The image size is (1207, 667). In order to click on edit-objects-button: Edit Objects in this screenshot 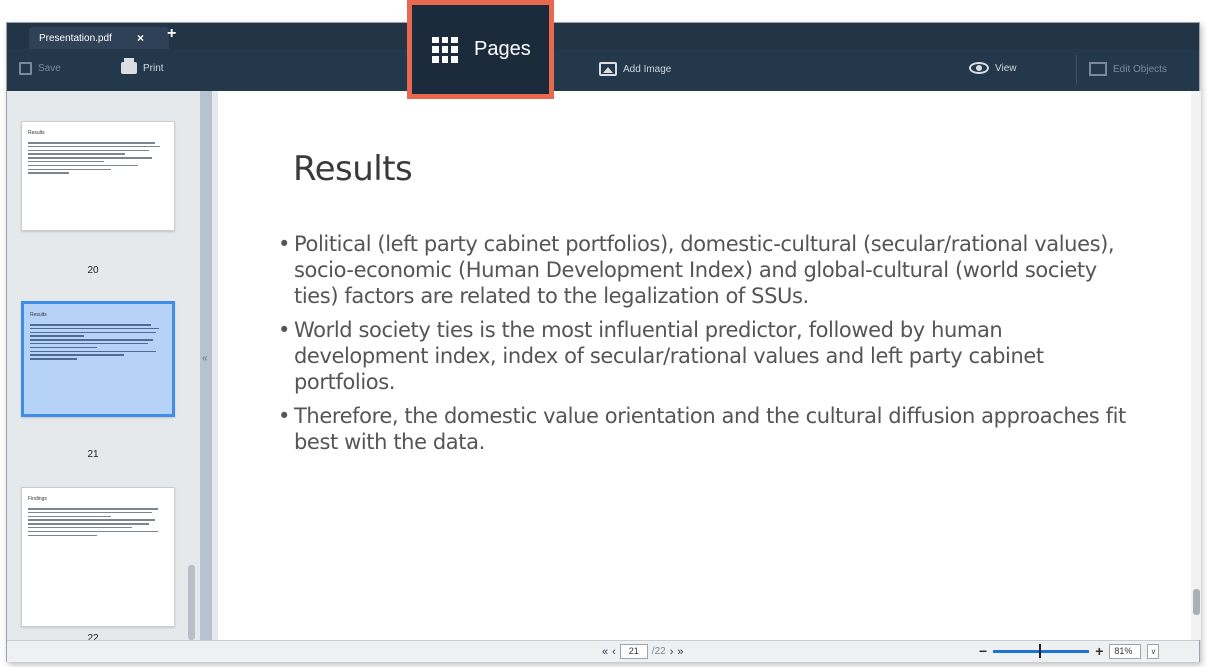, I will do `click(1128, 69)`.